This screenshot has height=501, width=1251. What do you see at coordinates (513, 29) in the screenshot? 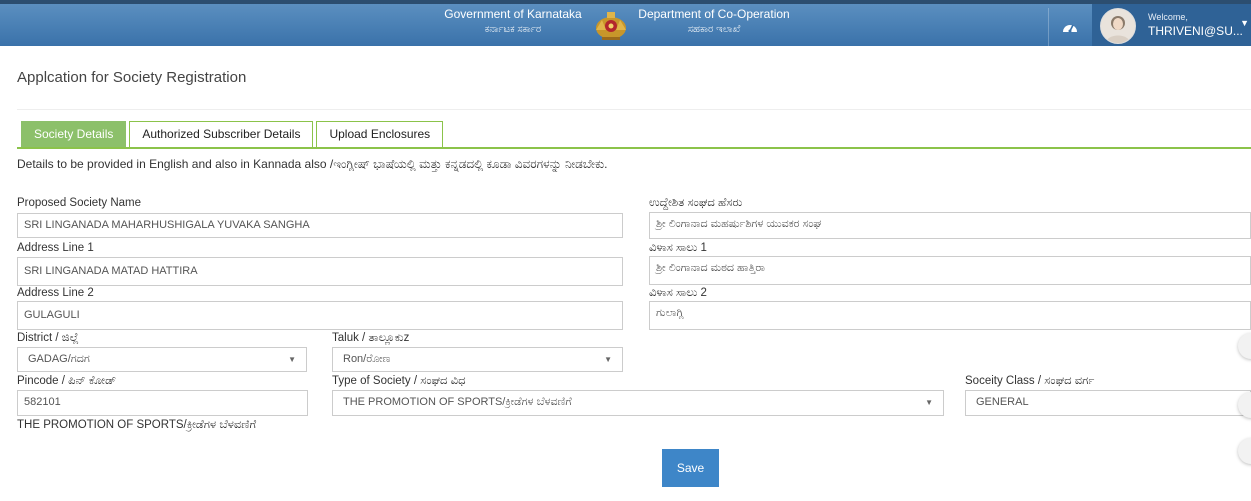
I see `government-title-kn: ಕರ್ನಾಟಕ ಸರ್ಕಾರ` at bounding box center [513, 29].